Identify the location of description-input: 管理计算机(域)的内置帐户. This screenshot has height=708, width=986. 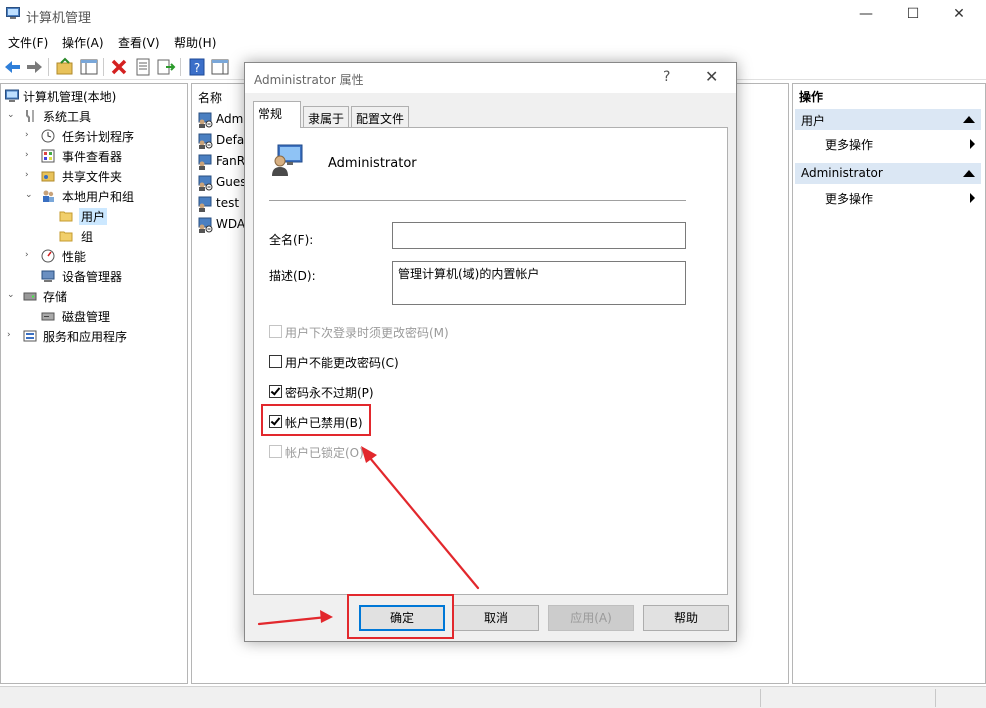
(539, 283).